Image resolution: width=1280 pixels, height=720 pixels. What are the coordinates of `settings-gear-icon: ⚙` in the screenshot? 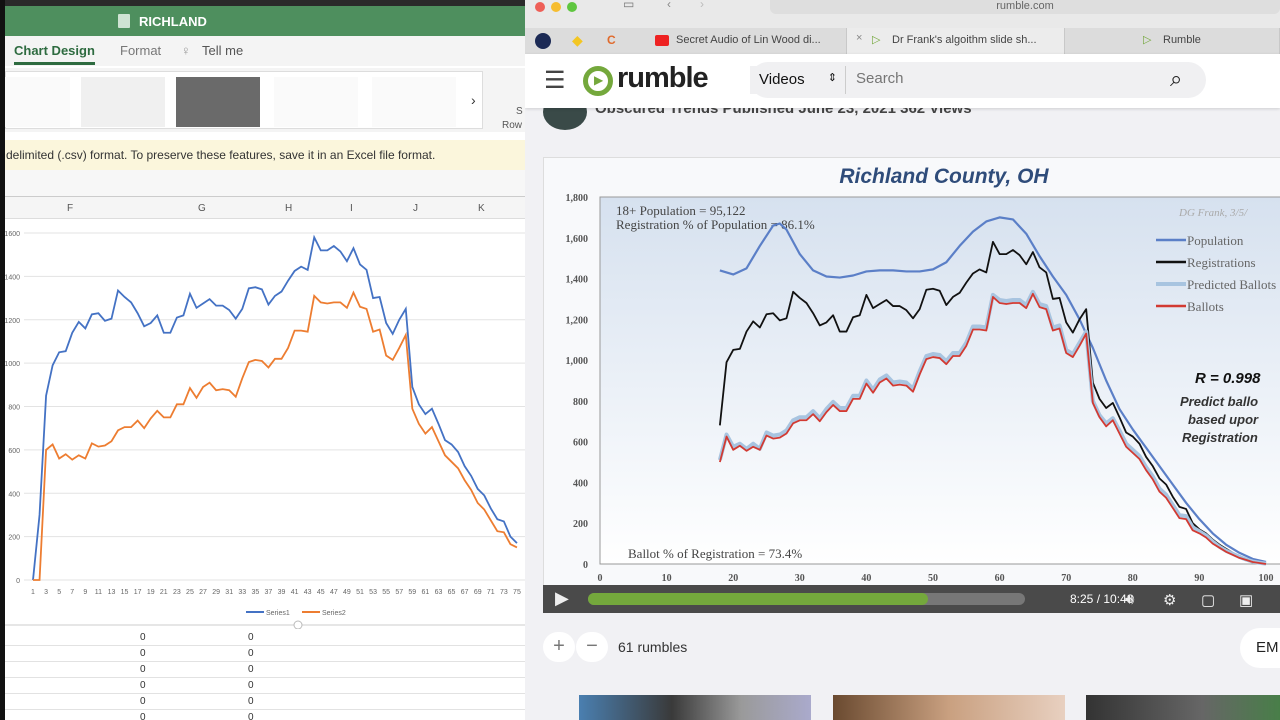 It's located at (1169, 600).